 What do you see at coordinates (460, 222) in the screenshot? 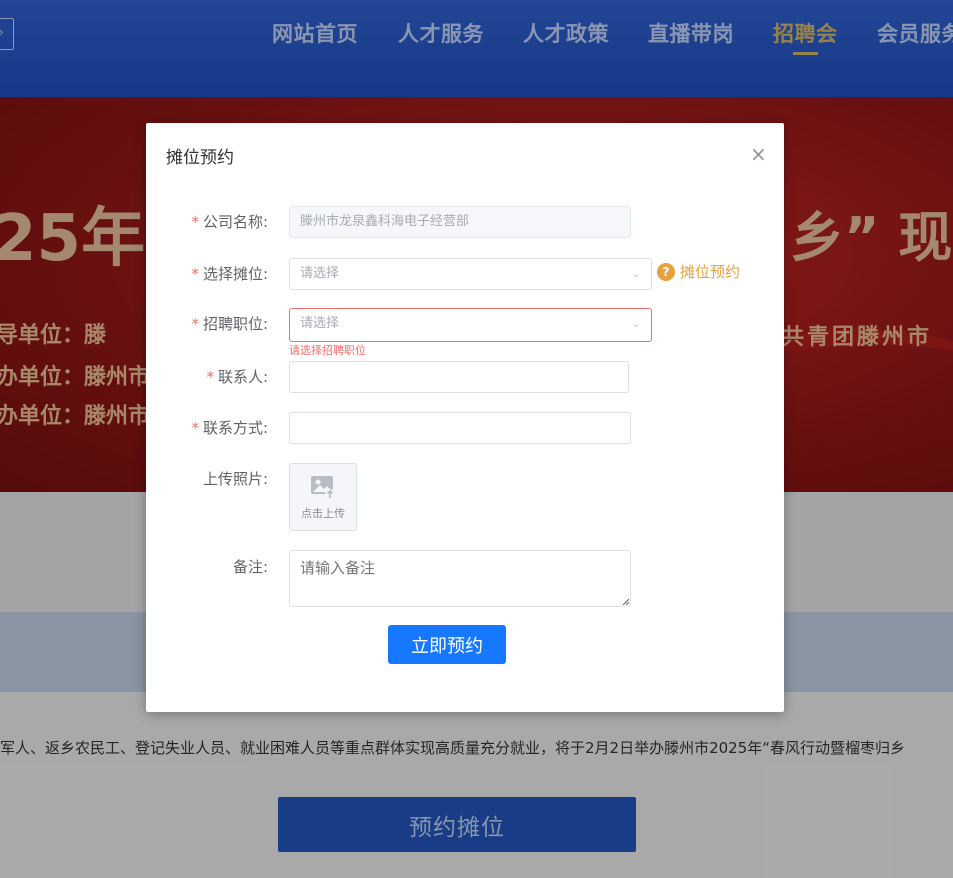
I see `company-name-input: 滕州市龙泉鑫科海电子经营部` at bounding box center [460, 222].